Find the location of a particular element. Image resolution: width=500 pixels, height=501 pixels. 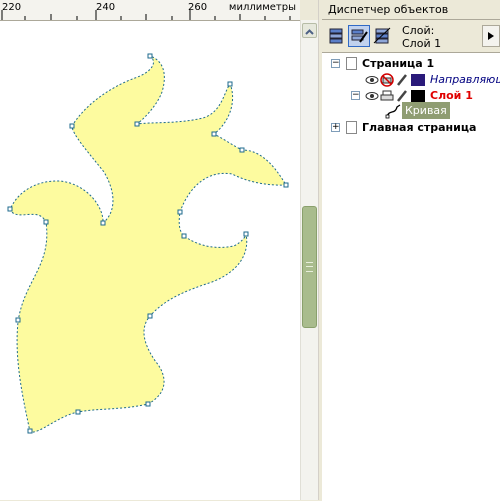

print-disabled-icon is located at coordinates (387, 80).